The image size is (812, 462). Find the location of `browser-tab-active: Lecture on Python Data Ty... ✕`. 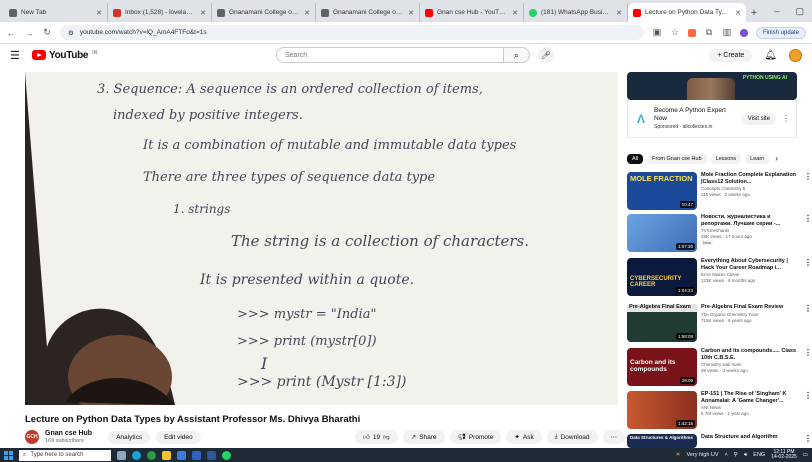

browser-tab-active: Lecture on Python Data Ty... ✕ is located at coordinates (687, 12).